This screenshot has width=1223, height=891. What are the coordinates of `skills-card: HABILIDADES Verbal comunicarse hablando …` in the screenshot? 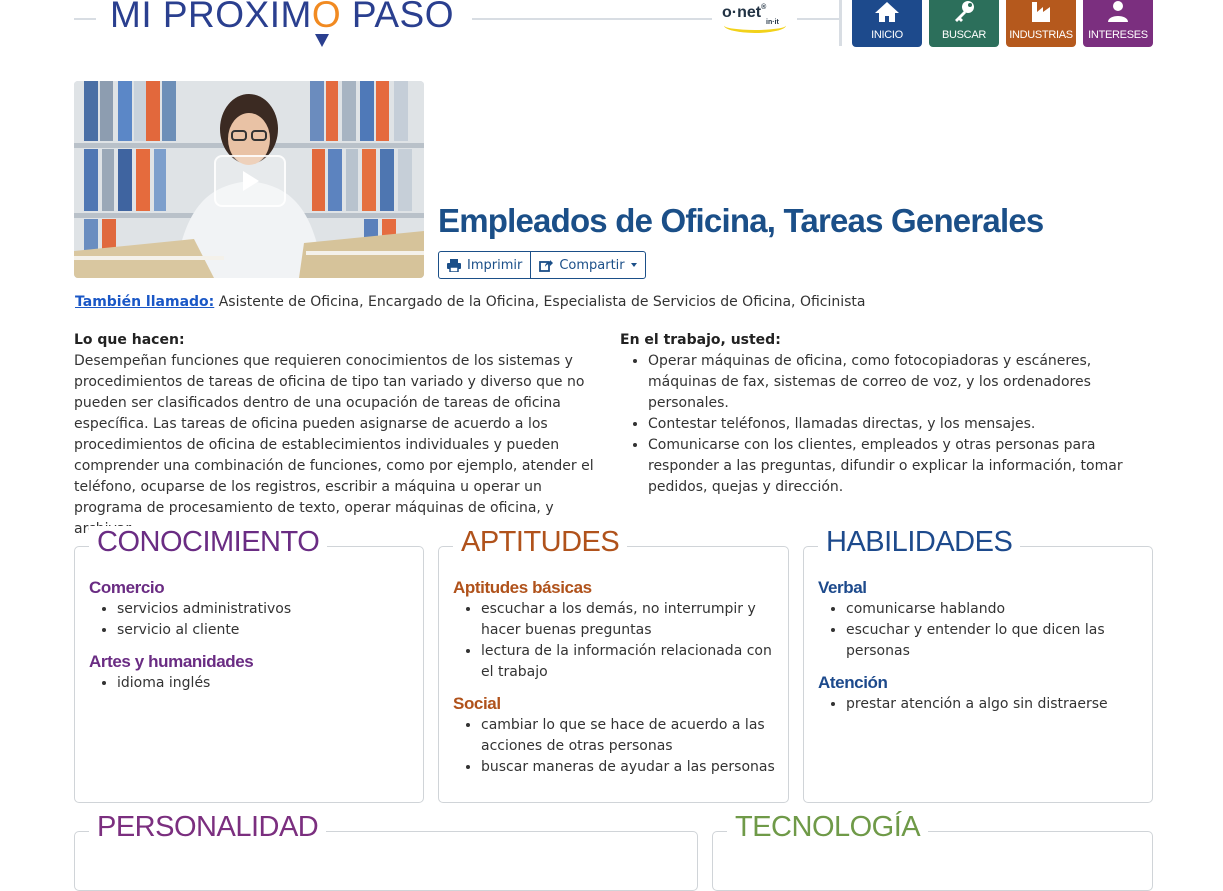 It's located at (978, 664).